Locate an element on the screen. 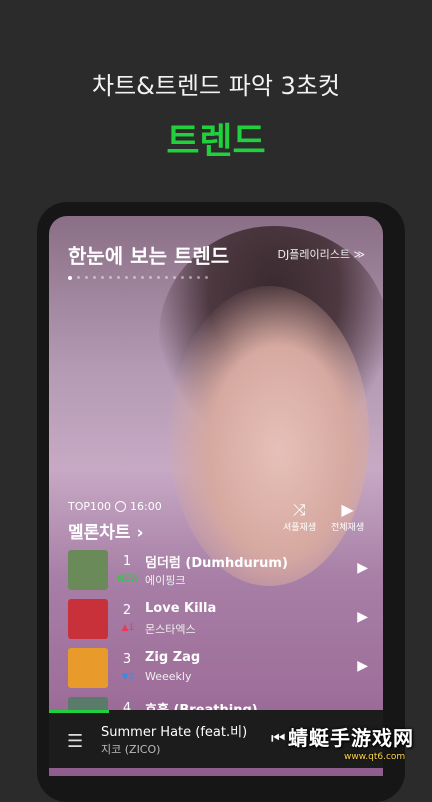  watermark-url: www.qt6.com is located at coordinates (375, 757).